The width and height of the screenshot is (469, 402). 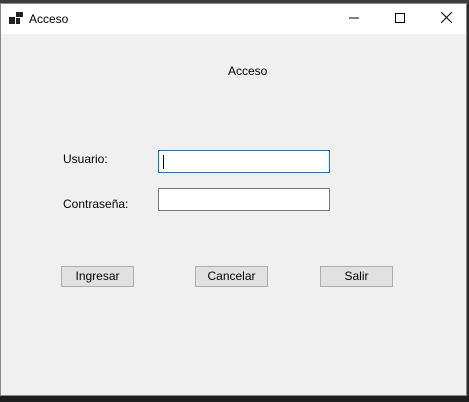 I want to click on minimize-button, so click(x=354, y=19).